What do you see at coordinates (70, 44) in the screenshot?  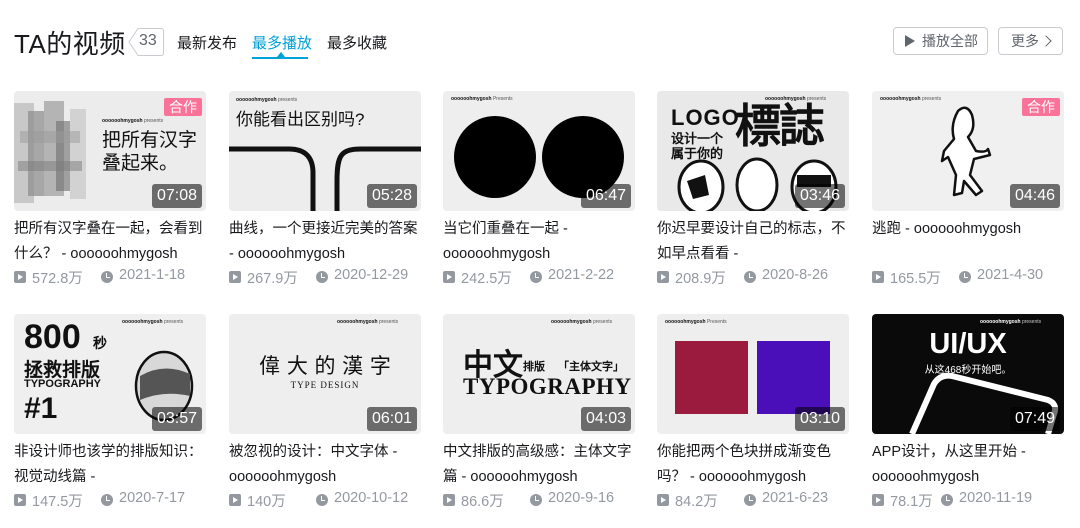 I see `section-title: TA的视频` at bounding box center [70, 44].